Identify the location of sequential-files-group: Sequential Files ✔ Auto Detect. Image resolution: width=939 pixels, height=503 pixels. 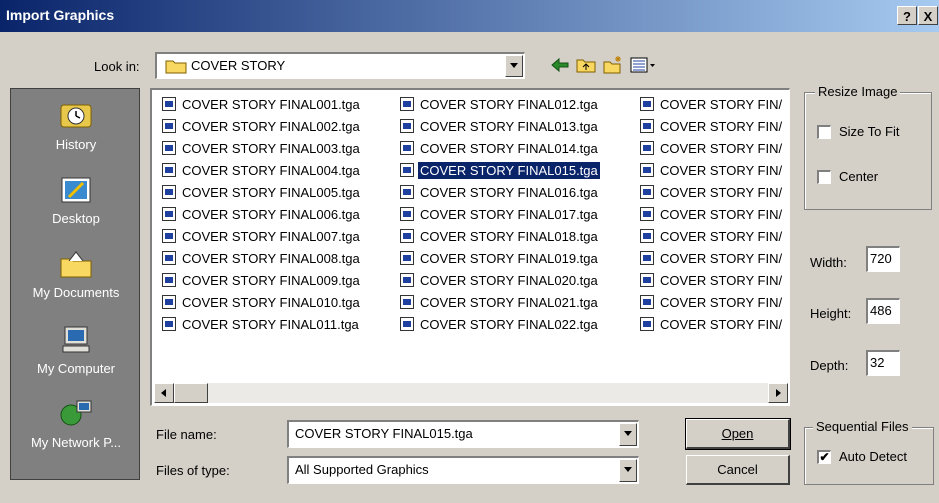
(869, 452).